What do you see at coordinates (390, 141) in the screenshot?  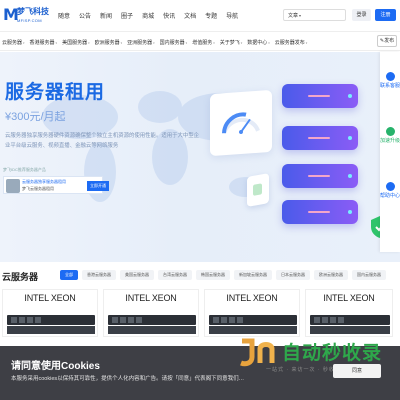 I see `sidebar-item-label: 加速升级` at bounding box center [390, 141].